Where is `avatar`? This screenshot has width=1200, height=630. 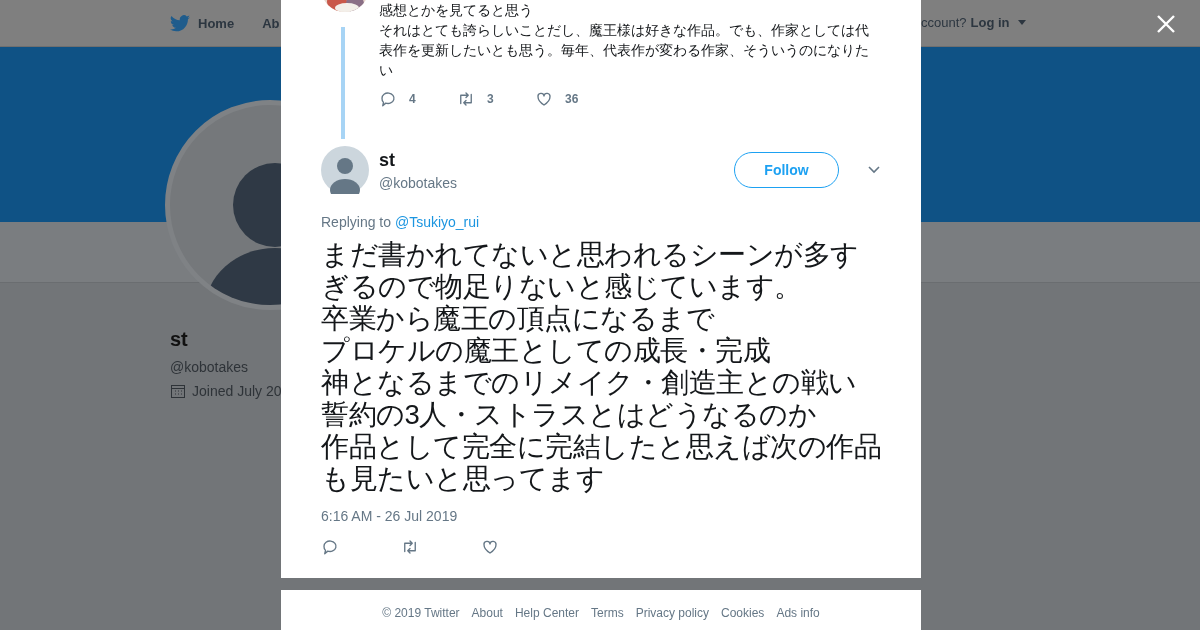 avatar is located at coordinates (345, 170).